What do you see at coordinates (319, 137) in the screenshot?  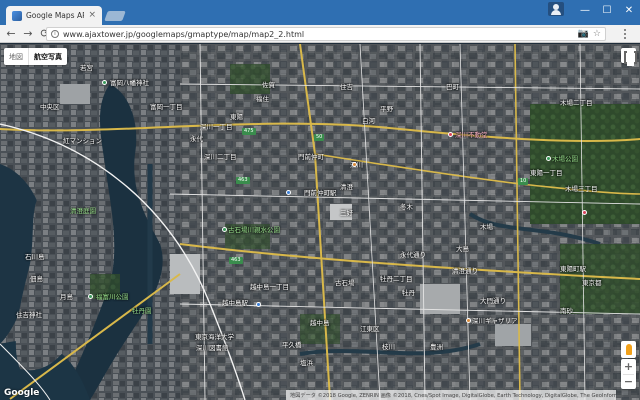 I see `route-shield: 50` at bounding box center [319, 137].